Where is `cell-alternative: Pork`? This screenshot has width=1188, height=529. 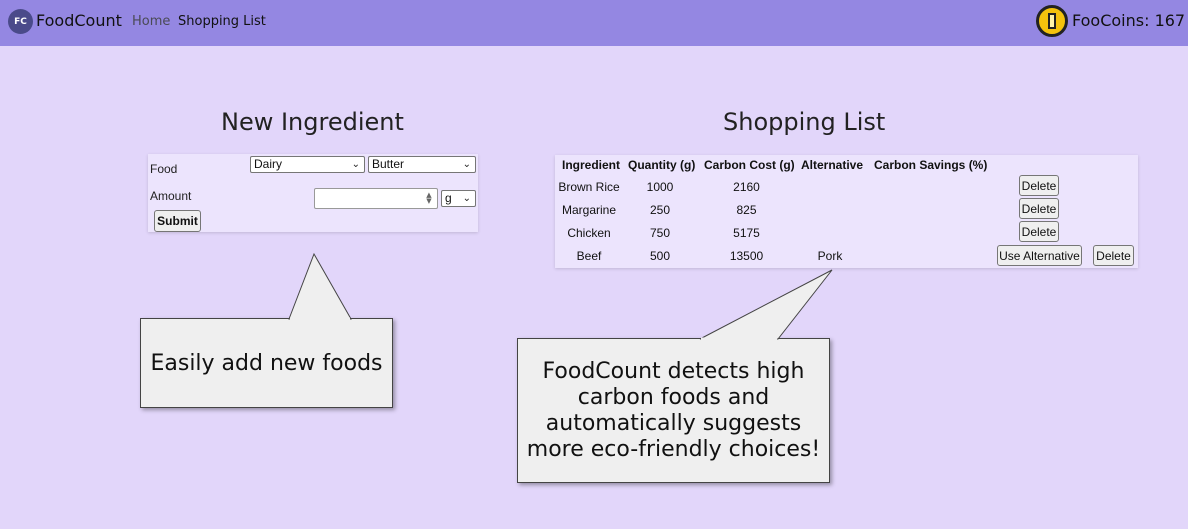 cell-alternative: Pork is located at coordinates (830, 256).